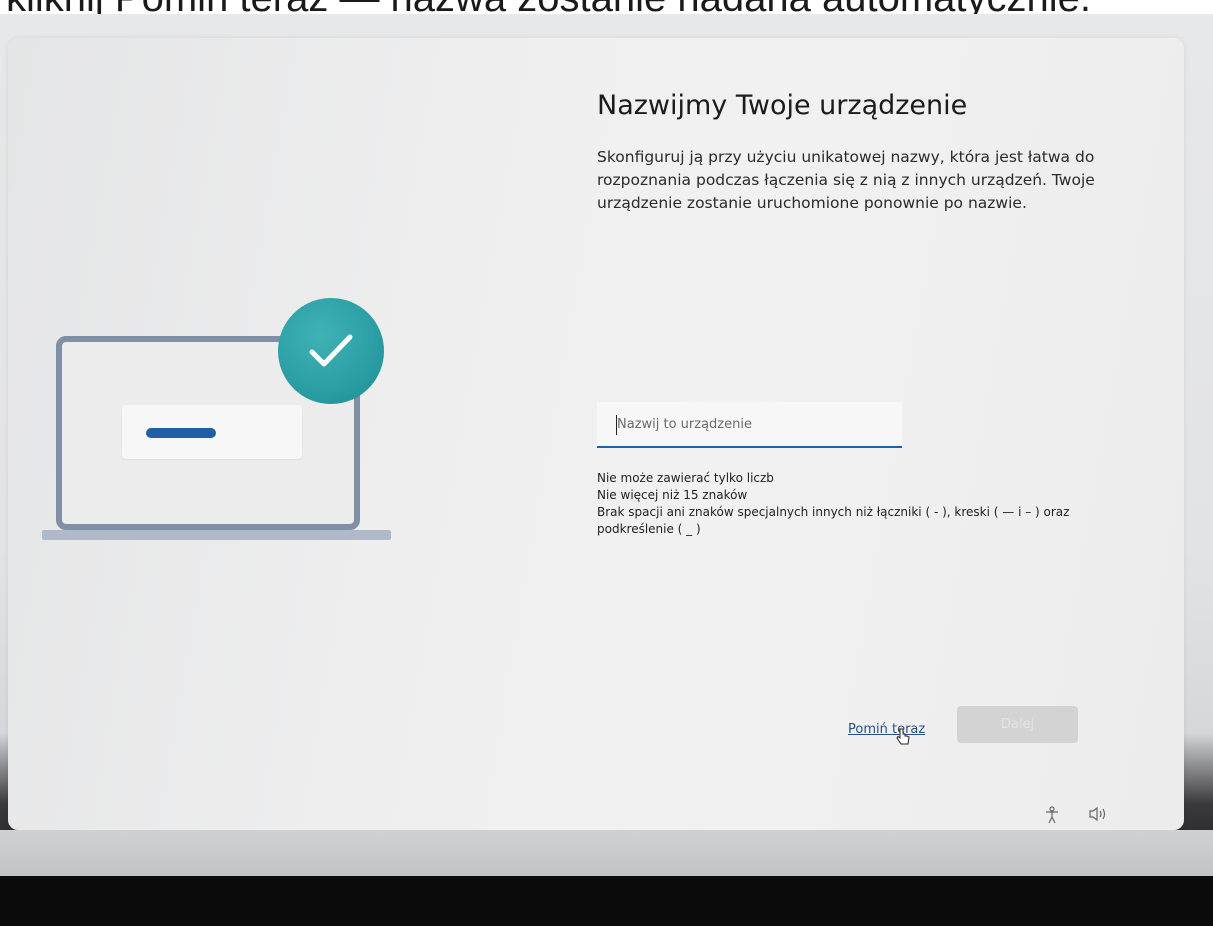 Image resolution: width=1213 pixels, height=926 pixels. I want to click on page-title: Nazwijmy Twoje urządzenie, so click(782, 105).